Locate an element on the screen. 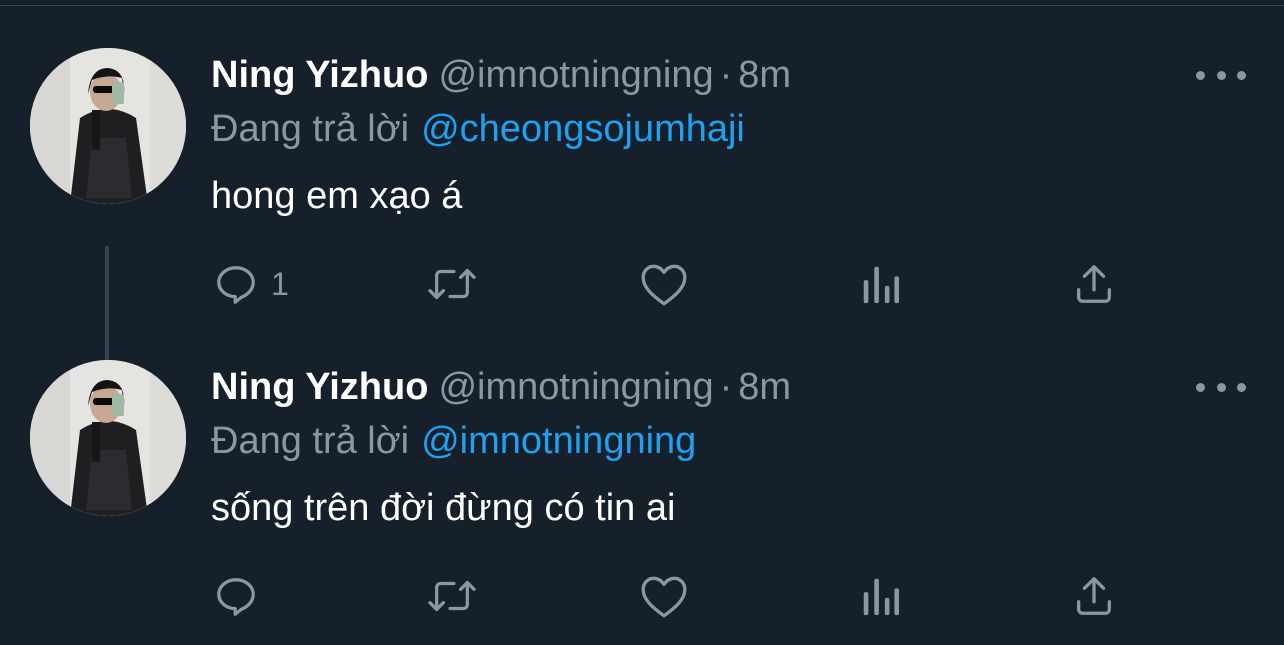 This screenshot has height=645, width=1284. reply-count: 1 is located at coordinates (280, 283).